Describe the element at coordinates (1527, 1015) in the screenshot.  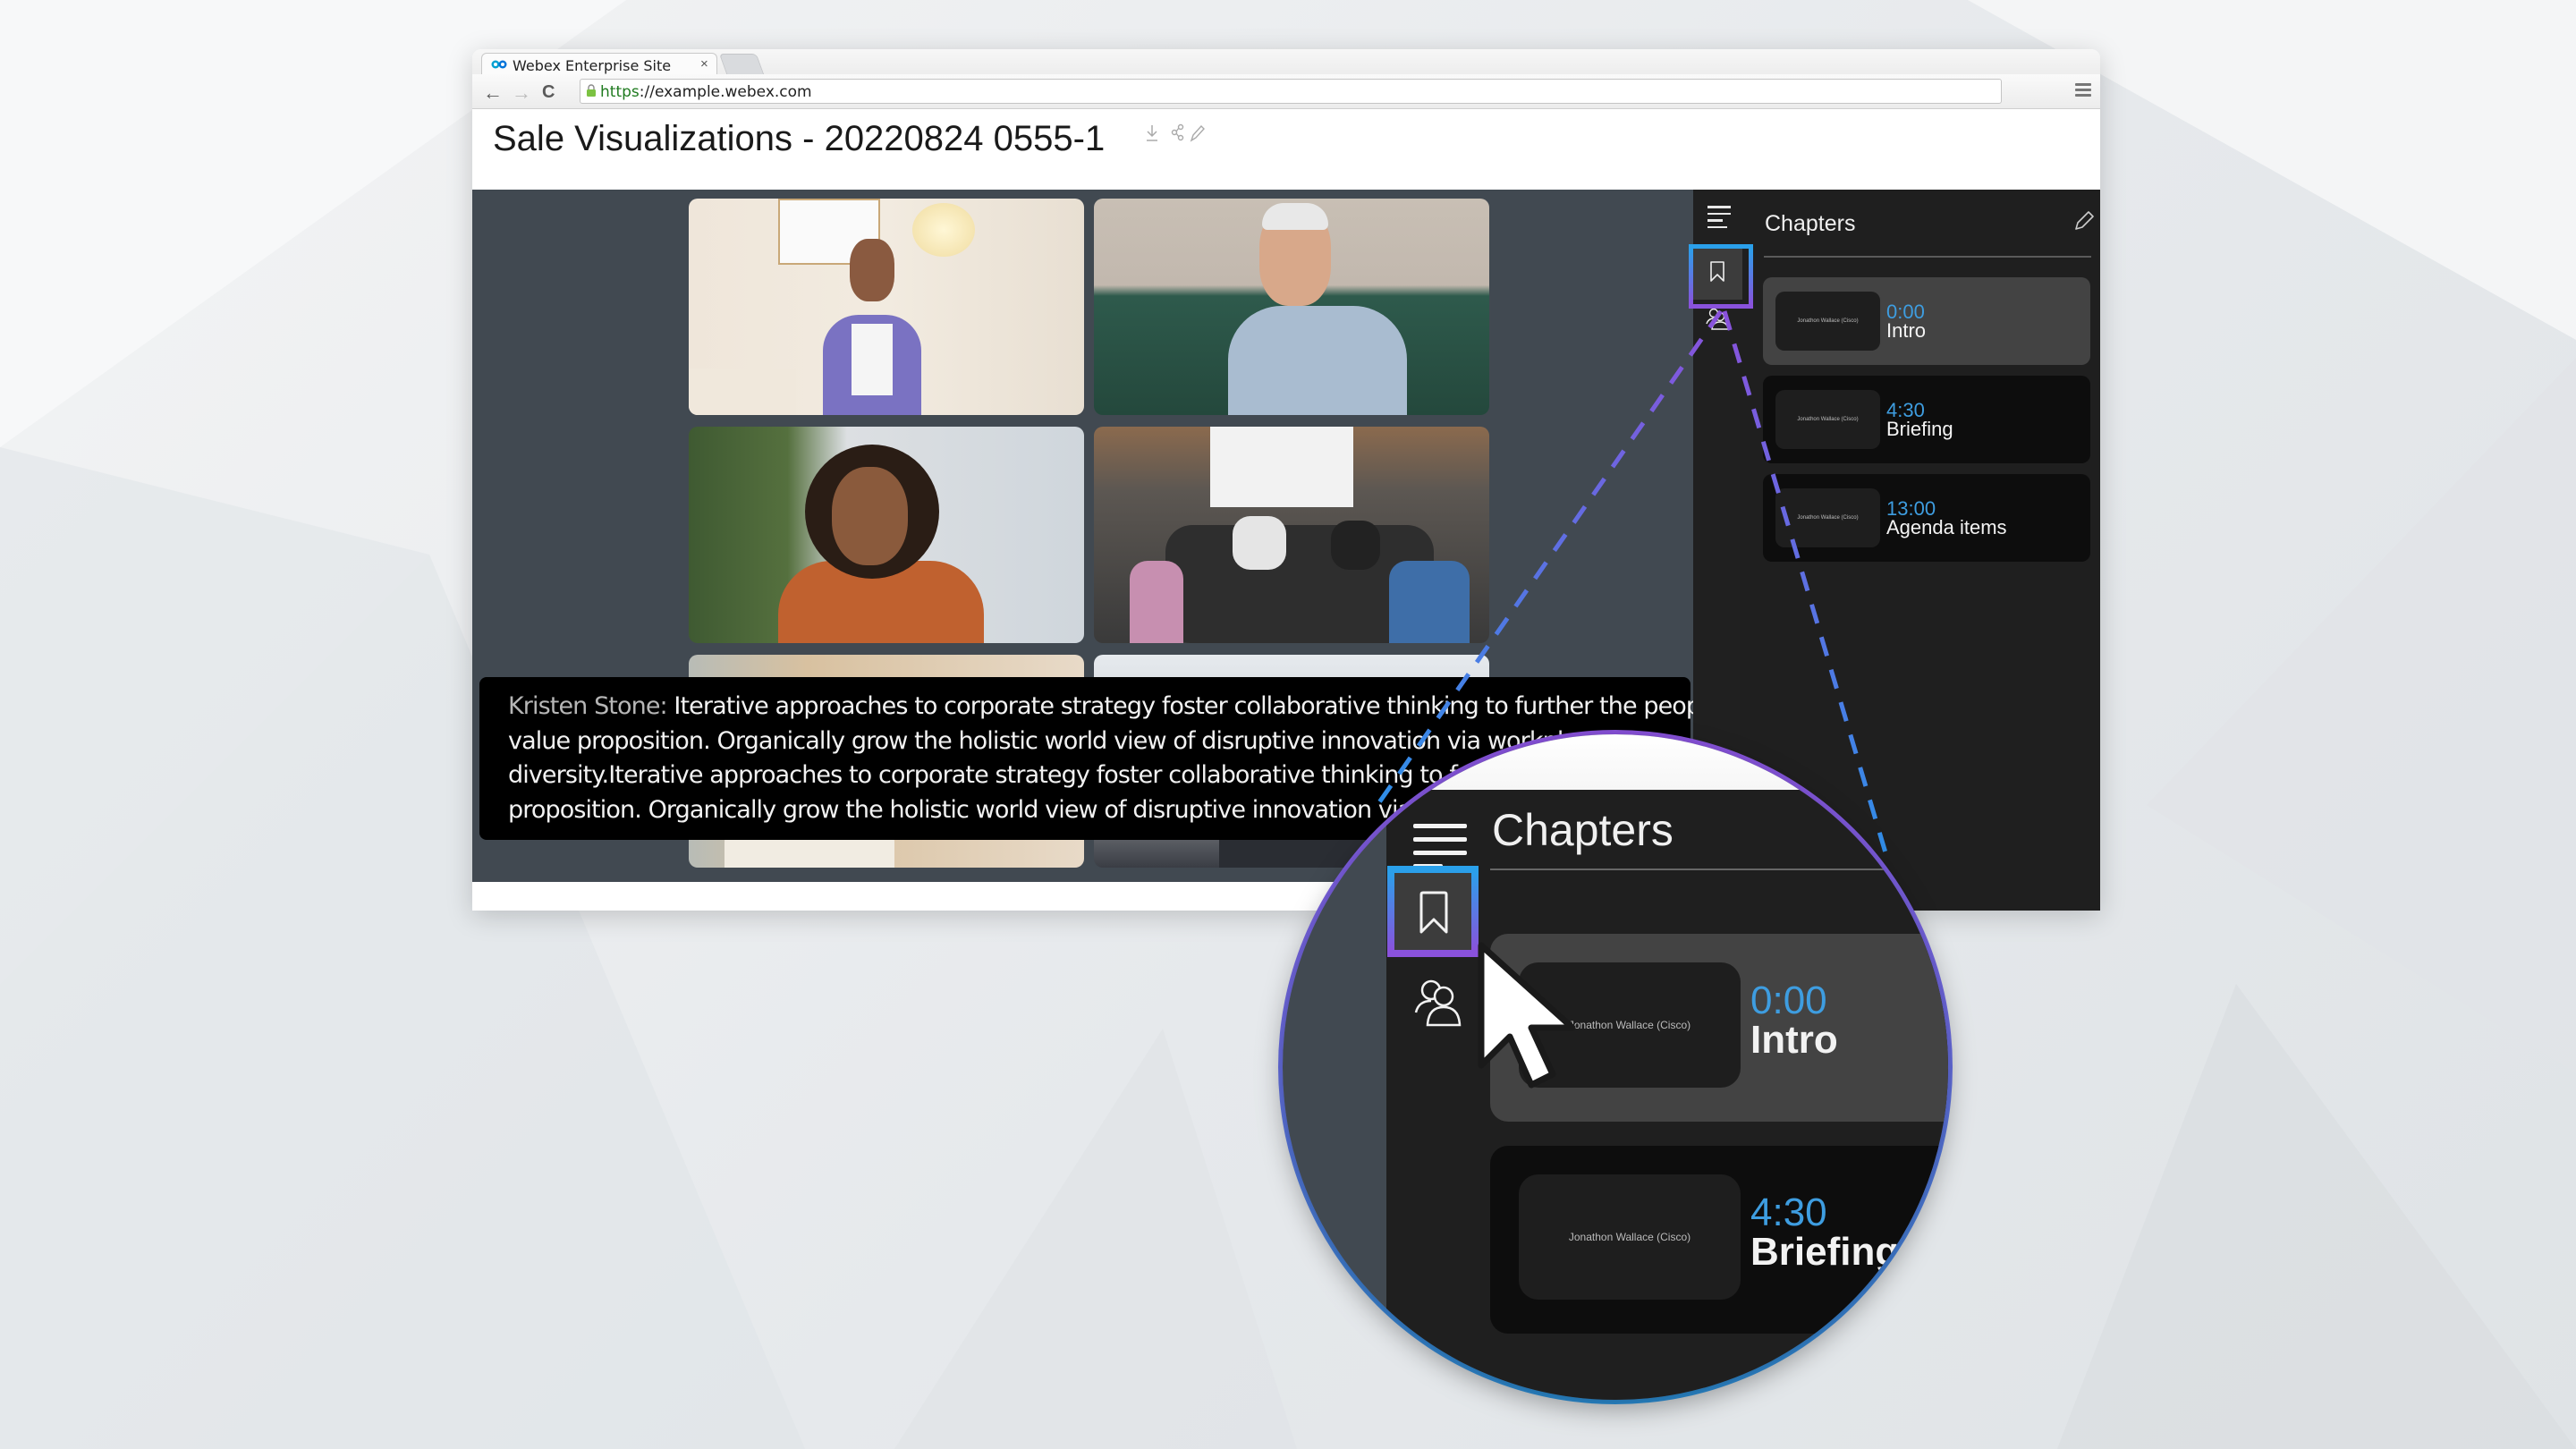
I see `mouse-cursor-icon` at that location.